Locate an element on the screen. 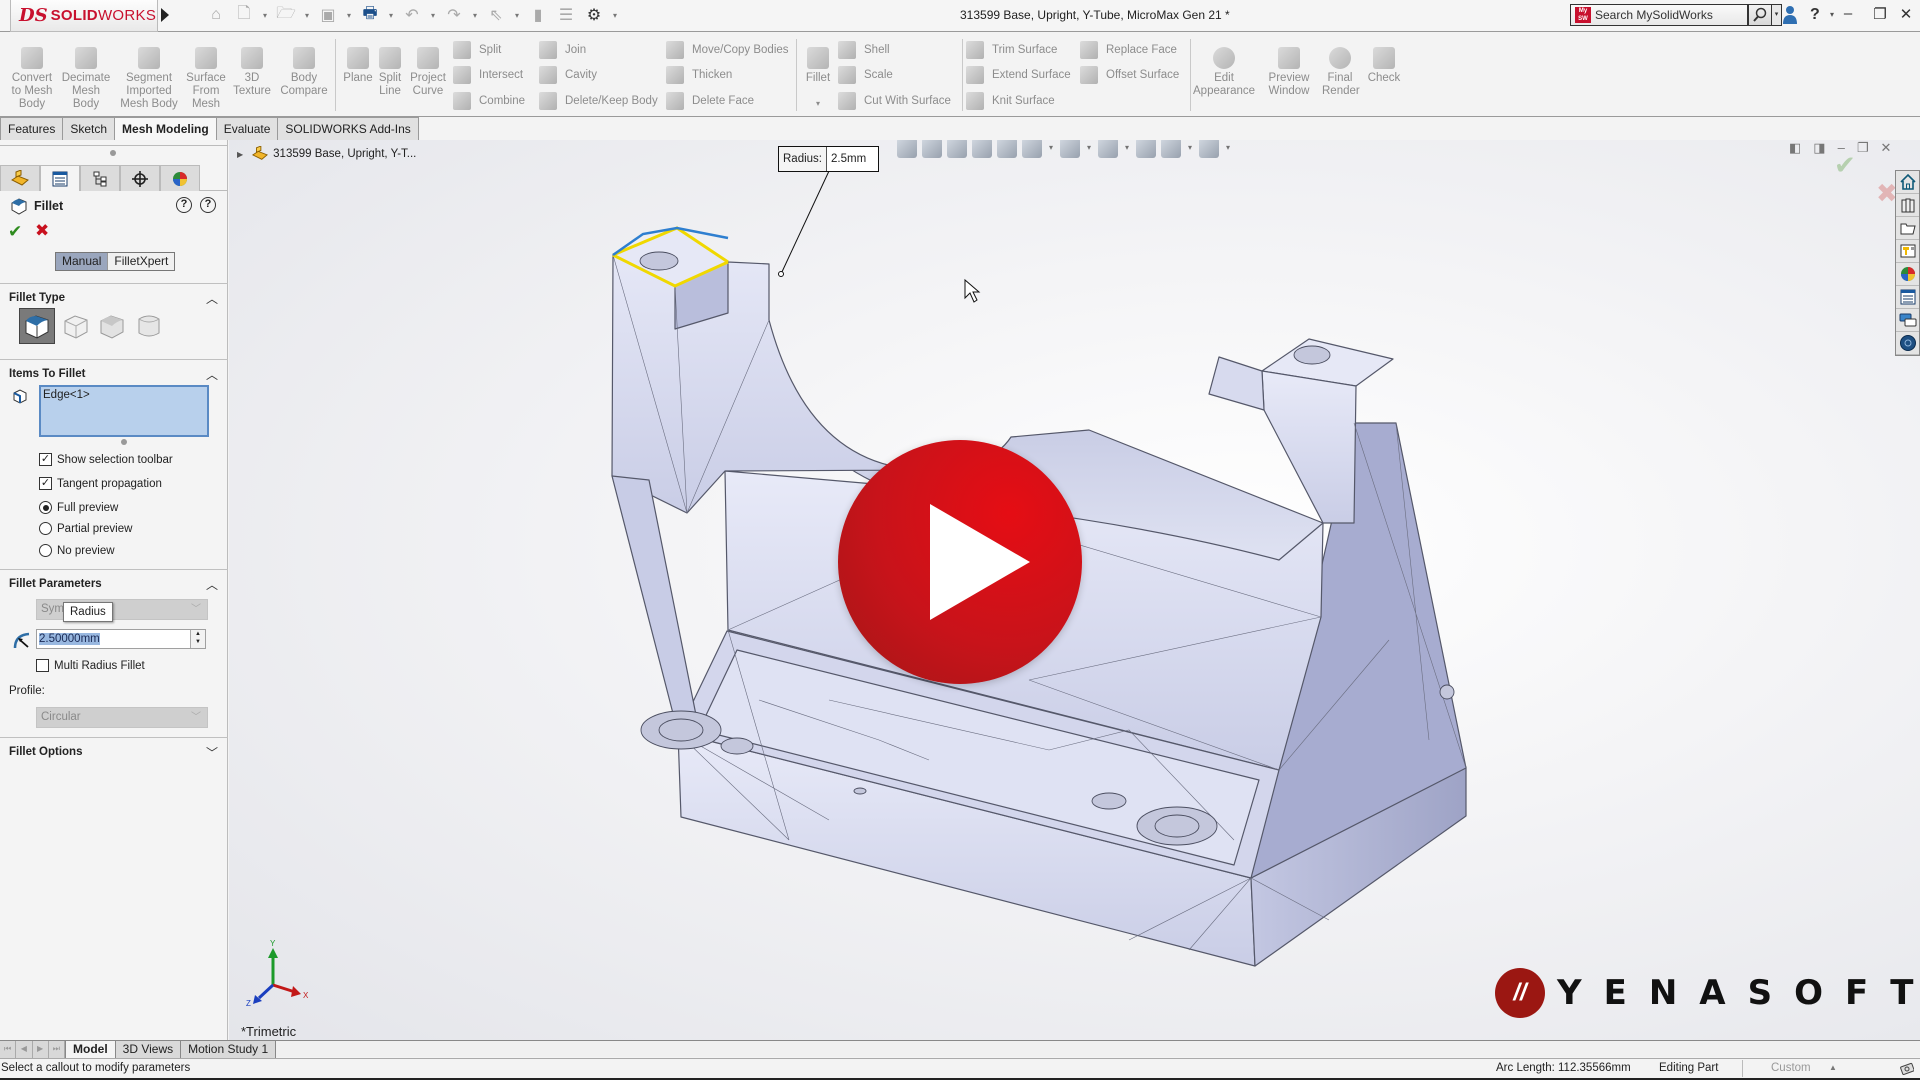 Image resolution: width=1920 pixels, height=1080 pixels. first-tab-icon: ⏮ is located at coordinates (8, 1049).